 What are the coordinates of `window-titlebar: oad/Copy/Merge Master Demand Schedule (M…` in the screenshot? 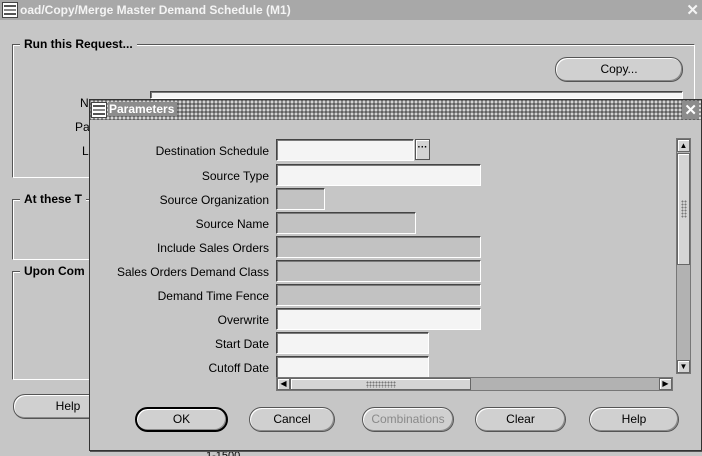 It's located at (351, 10).